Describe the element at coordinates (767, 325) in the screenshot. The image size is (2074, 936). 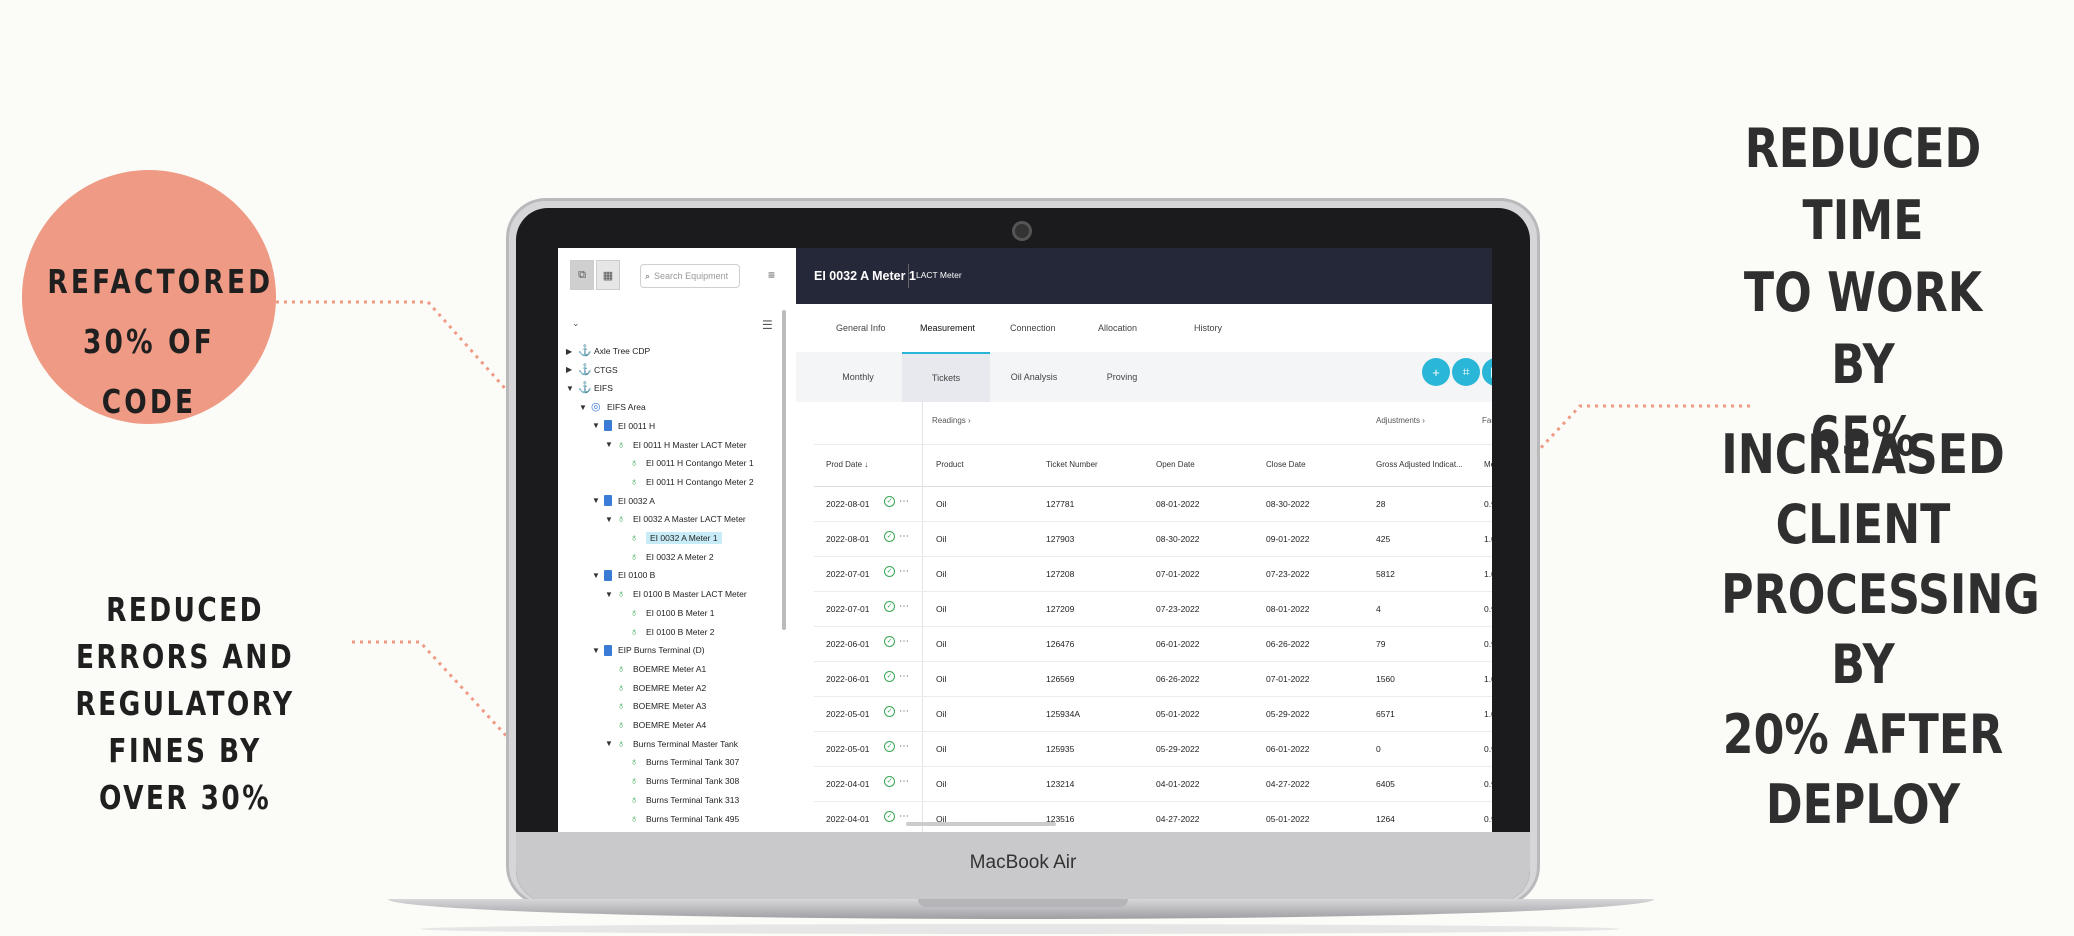
I see `list-options-icon: ☰` at that location.